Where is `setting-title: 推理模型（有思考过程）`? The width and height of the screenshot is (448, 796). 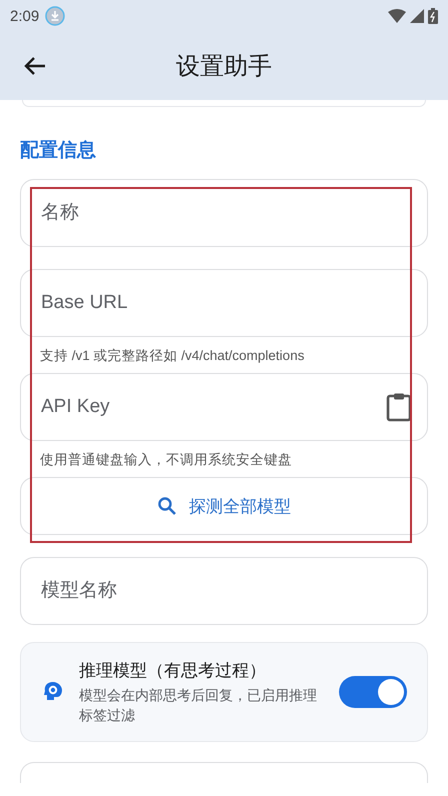
setting-title: 推理模型（有思考过程） is located at coordinates (173, 671).